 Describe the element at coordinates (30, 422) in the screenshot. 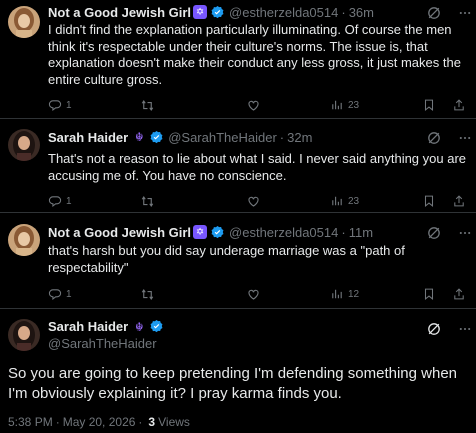

I see `tweet-time: 5:38 PM` at that location.